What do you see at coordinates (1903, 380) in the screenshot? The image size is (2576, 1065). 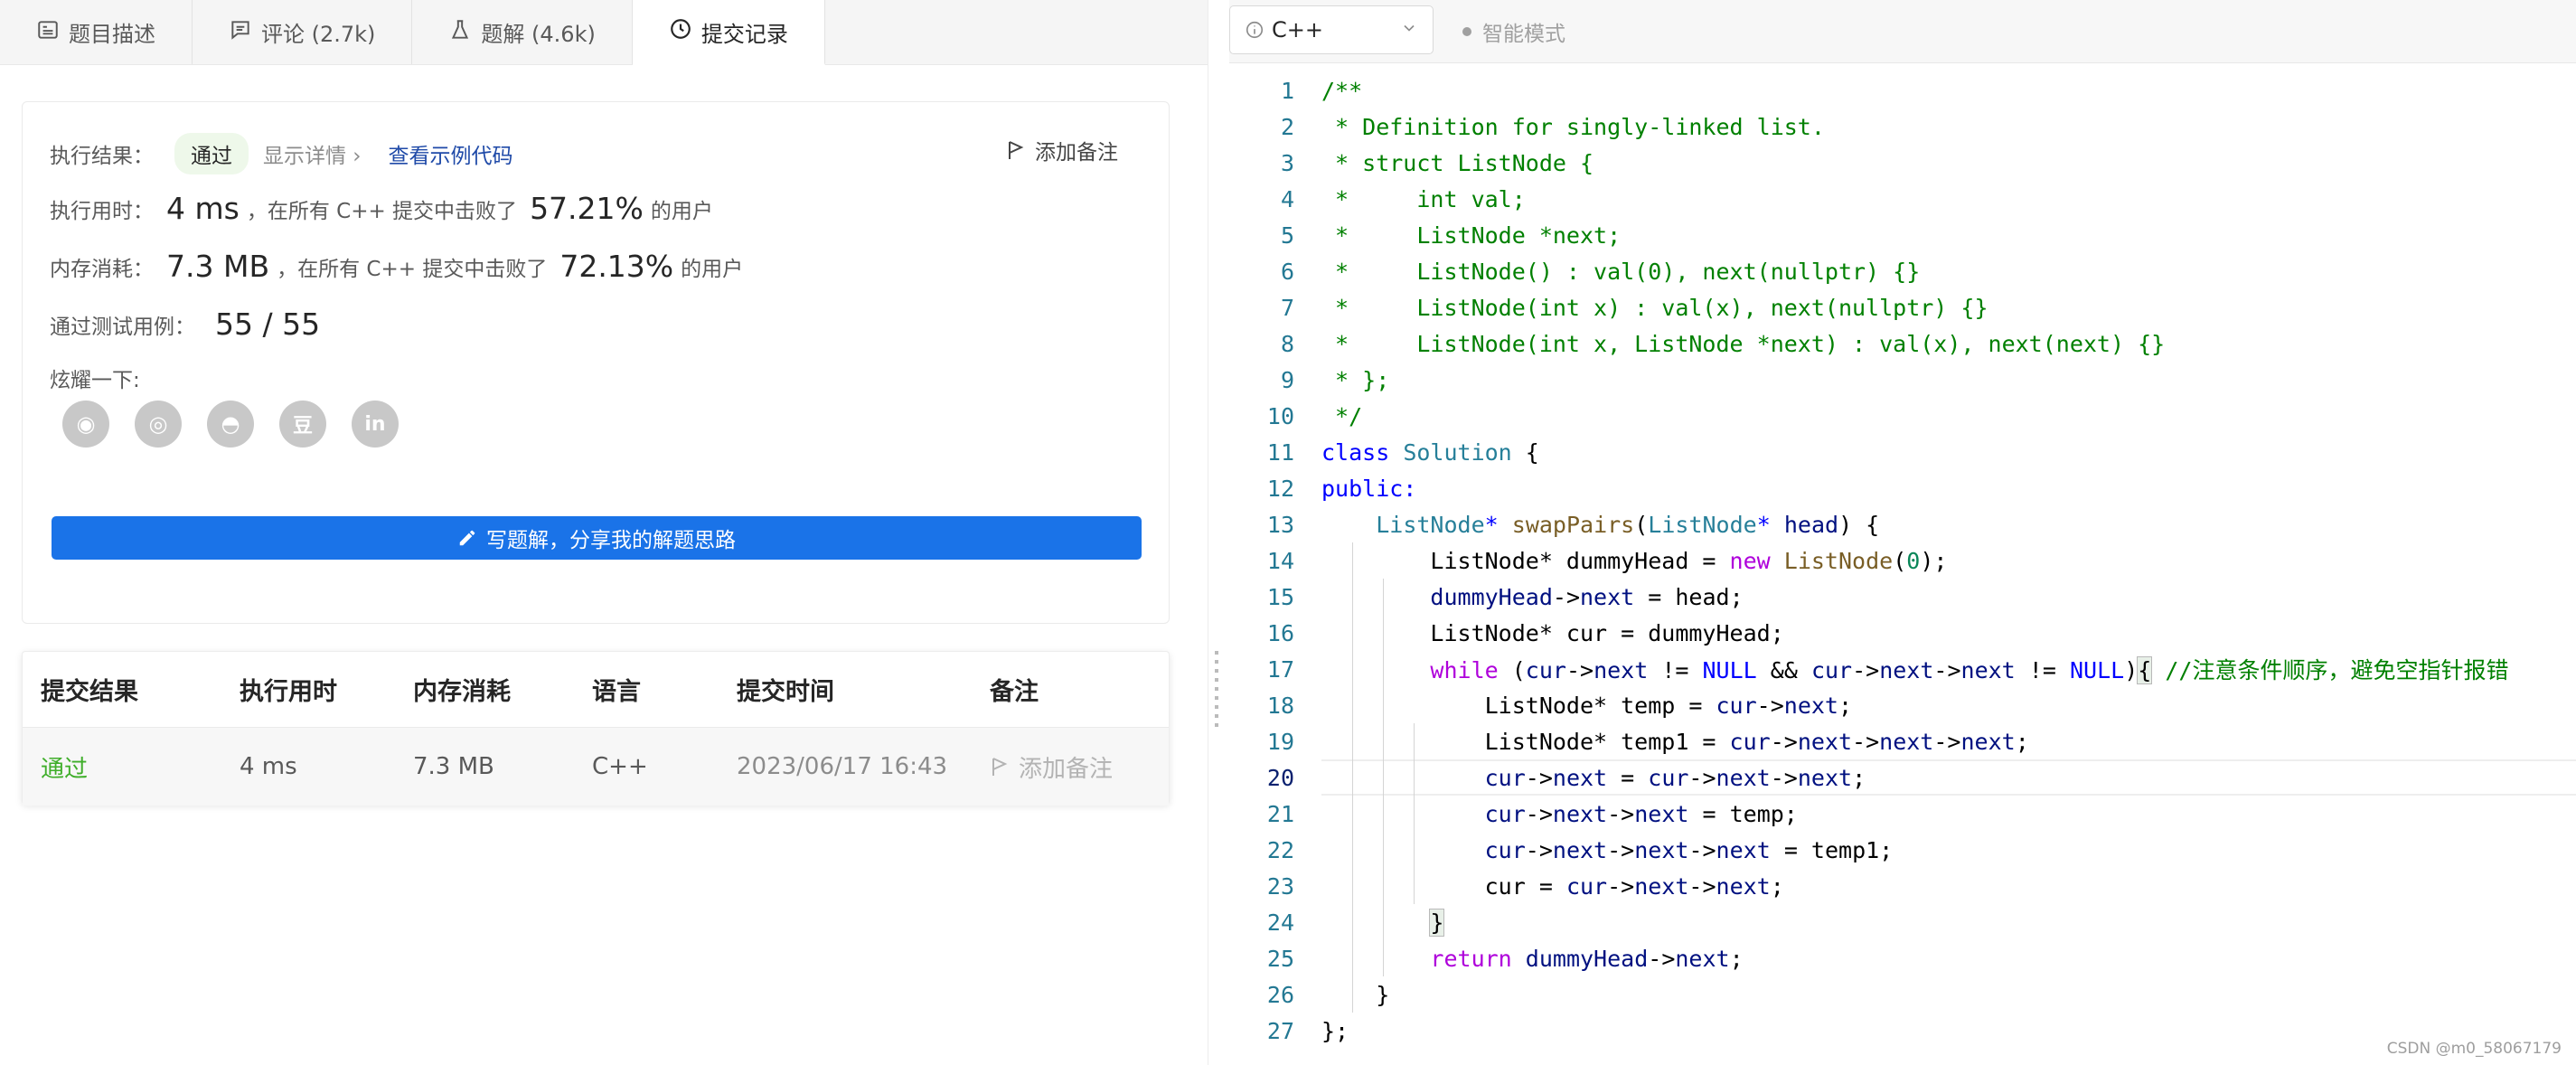 I see `code-line: 9 * };` at bounding box center [1903, 380].